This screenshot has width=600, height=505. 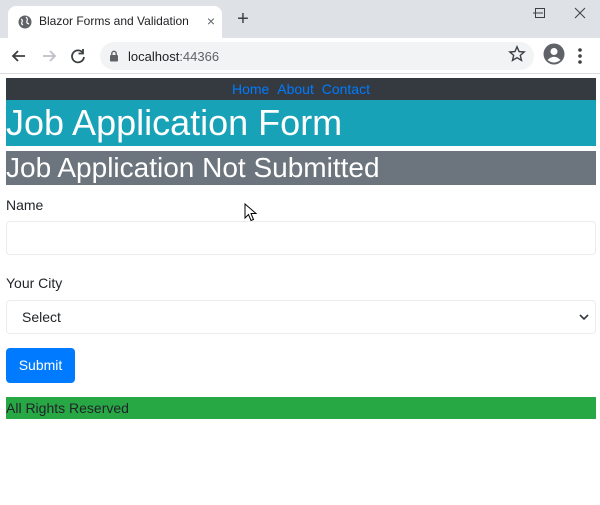 What do you see at coordinates (301, 408) in the screenshot?
I see `footer: All Rights Reserved` at bounding box center [301, 408].